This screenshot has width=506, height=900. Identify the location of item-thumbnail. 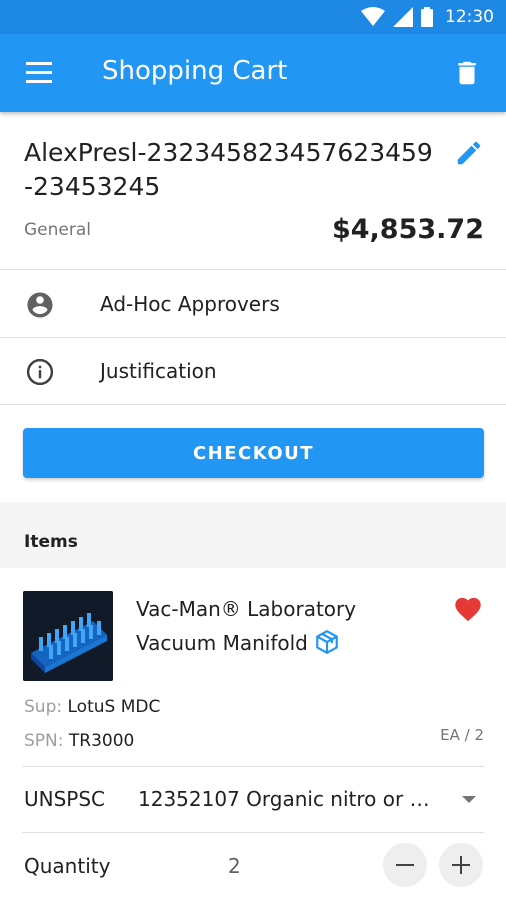
(68, 636).